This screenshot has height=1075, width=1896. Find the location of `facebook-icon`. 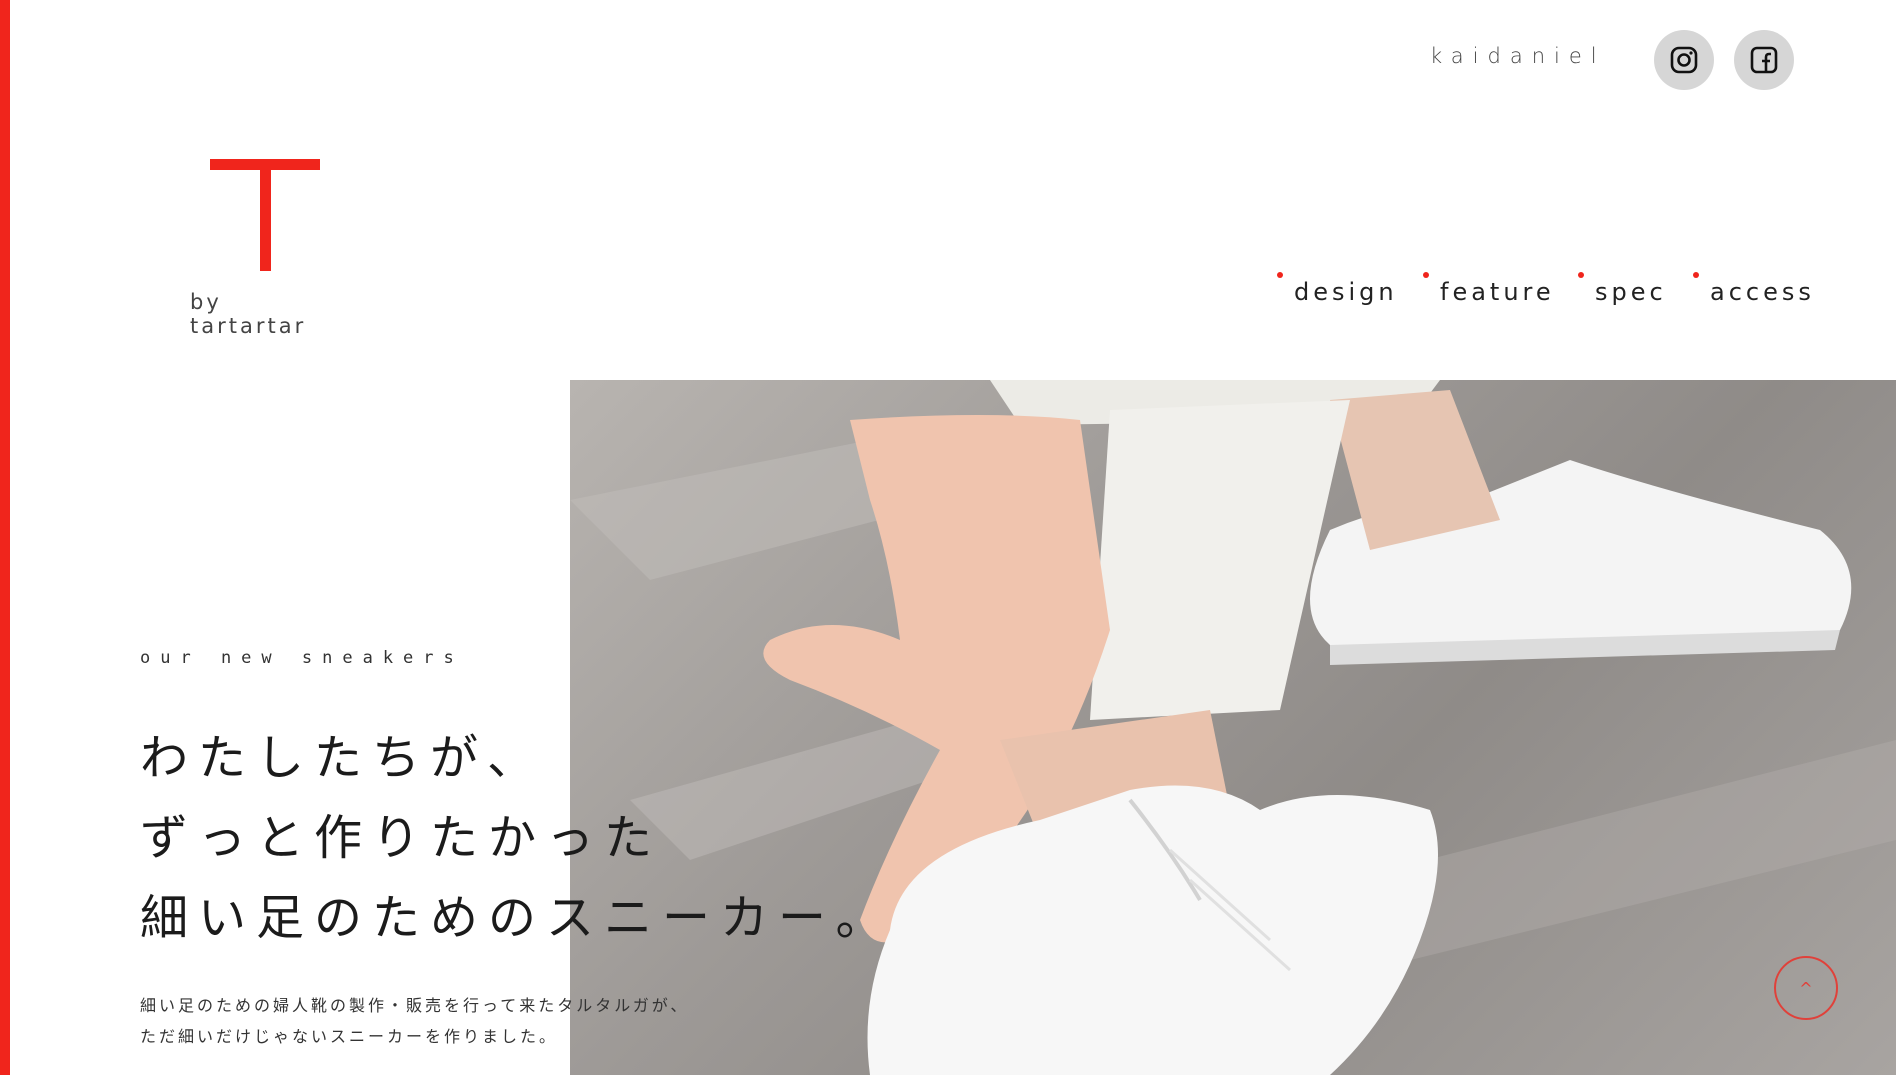

facebook-icon is located at coordinates (1764, 60).